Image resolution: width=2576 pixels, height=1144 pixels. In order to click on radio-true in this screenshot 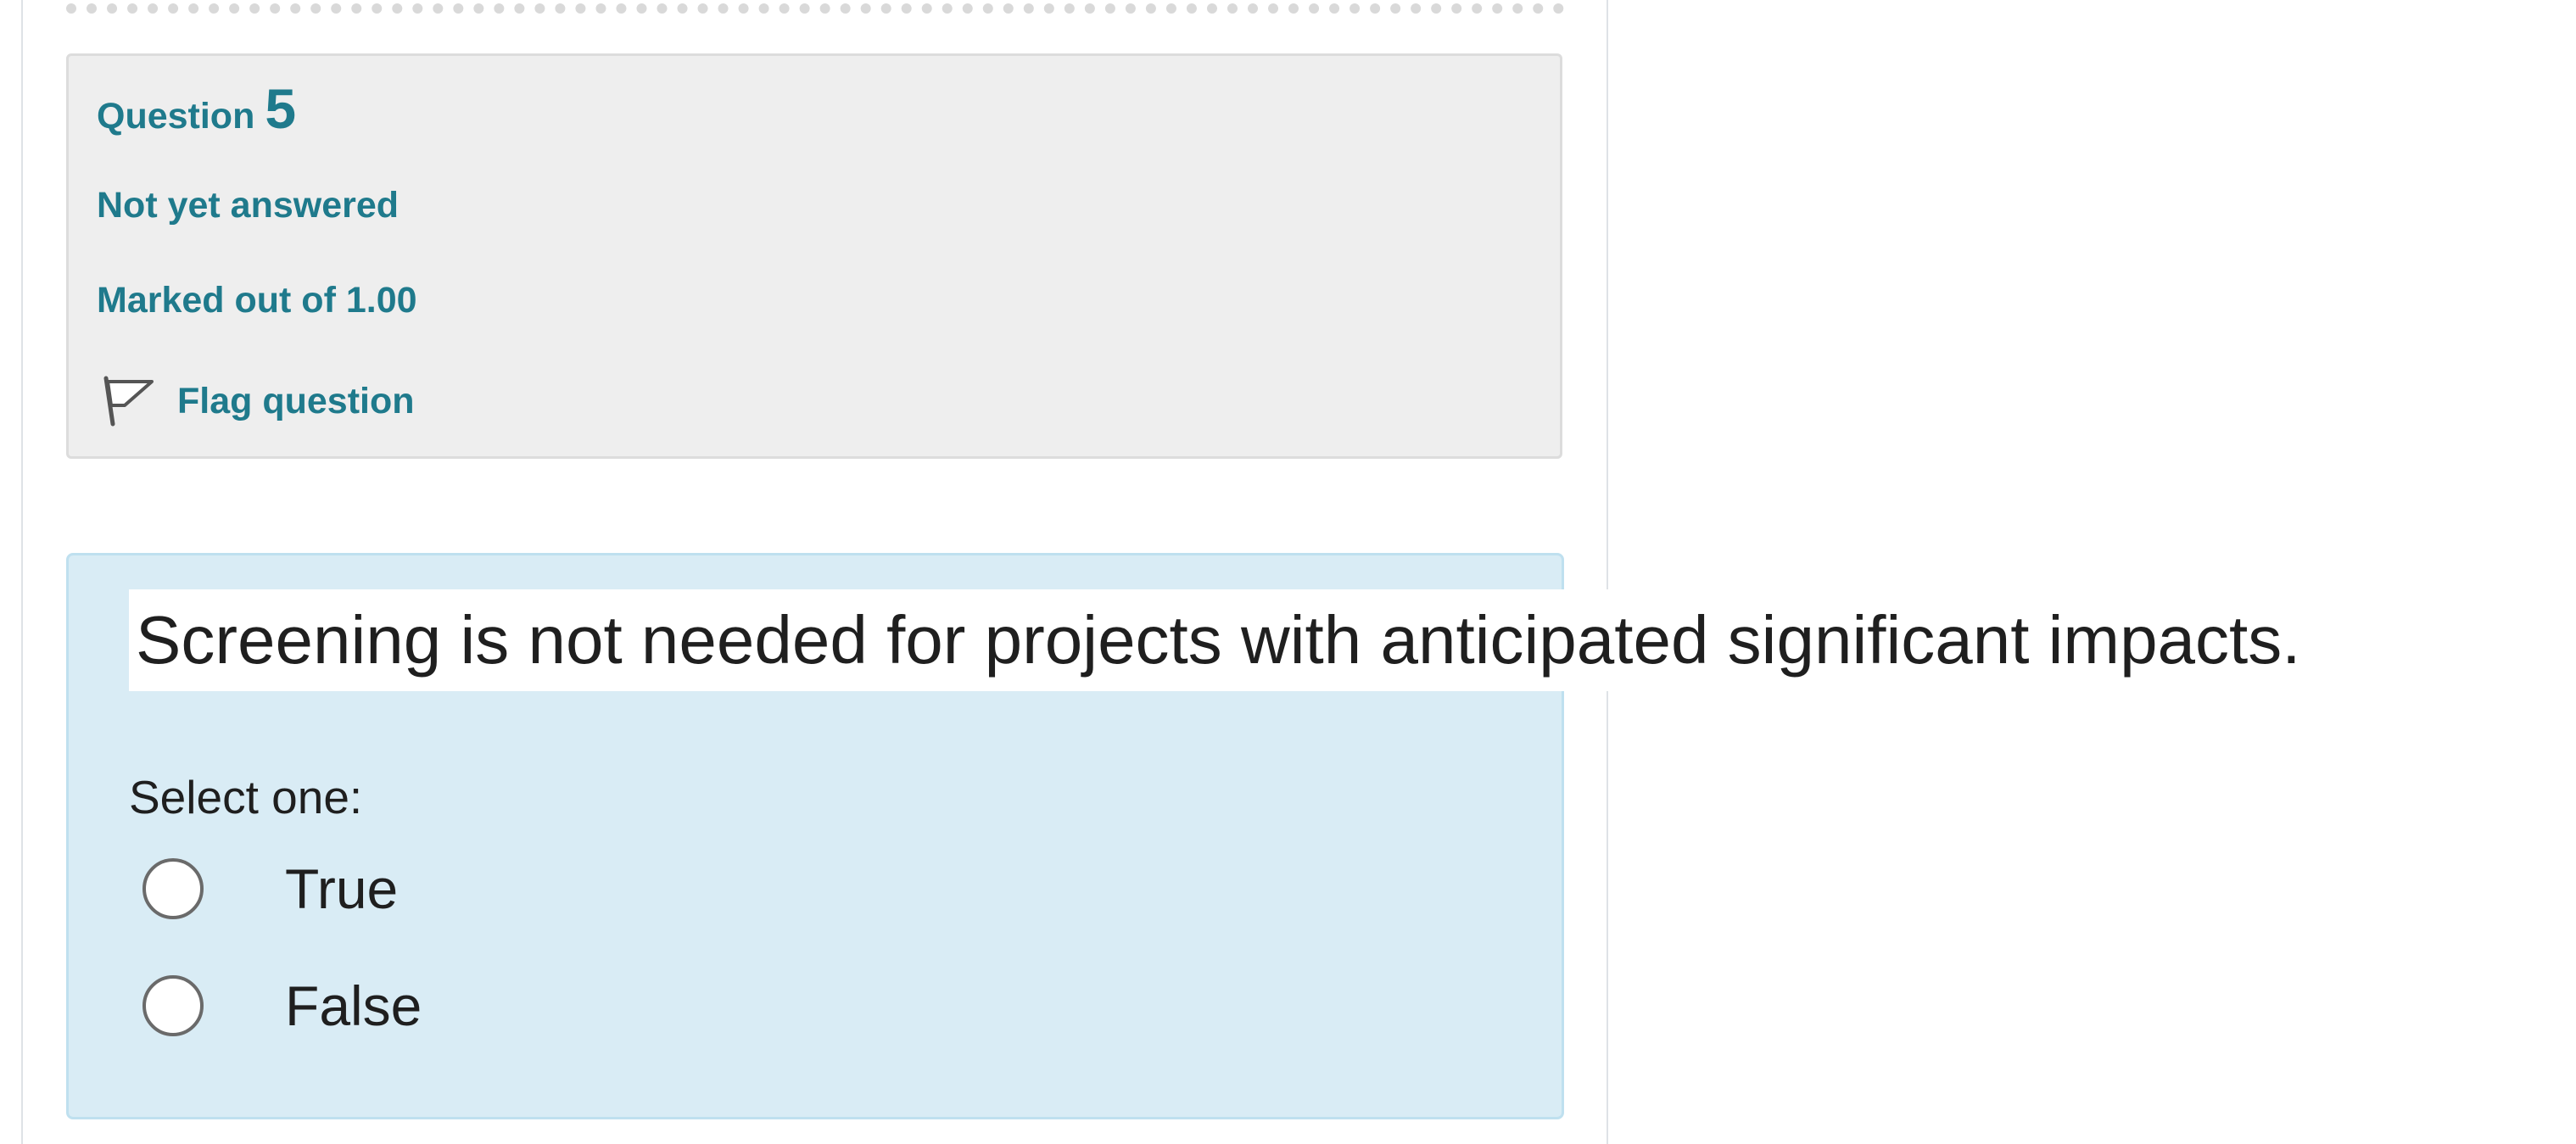, I will do `click(173, 888)`.